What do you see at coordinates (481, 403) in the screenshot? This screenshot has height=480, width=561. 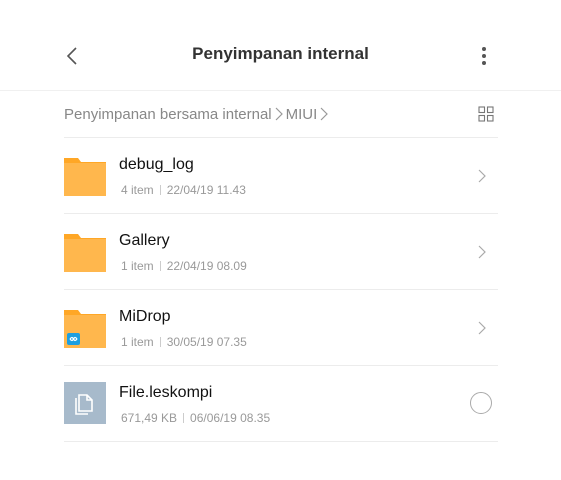 I see `select-radio` at bounding box center [481, 403].